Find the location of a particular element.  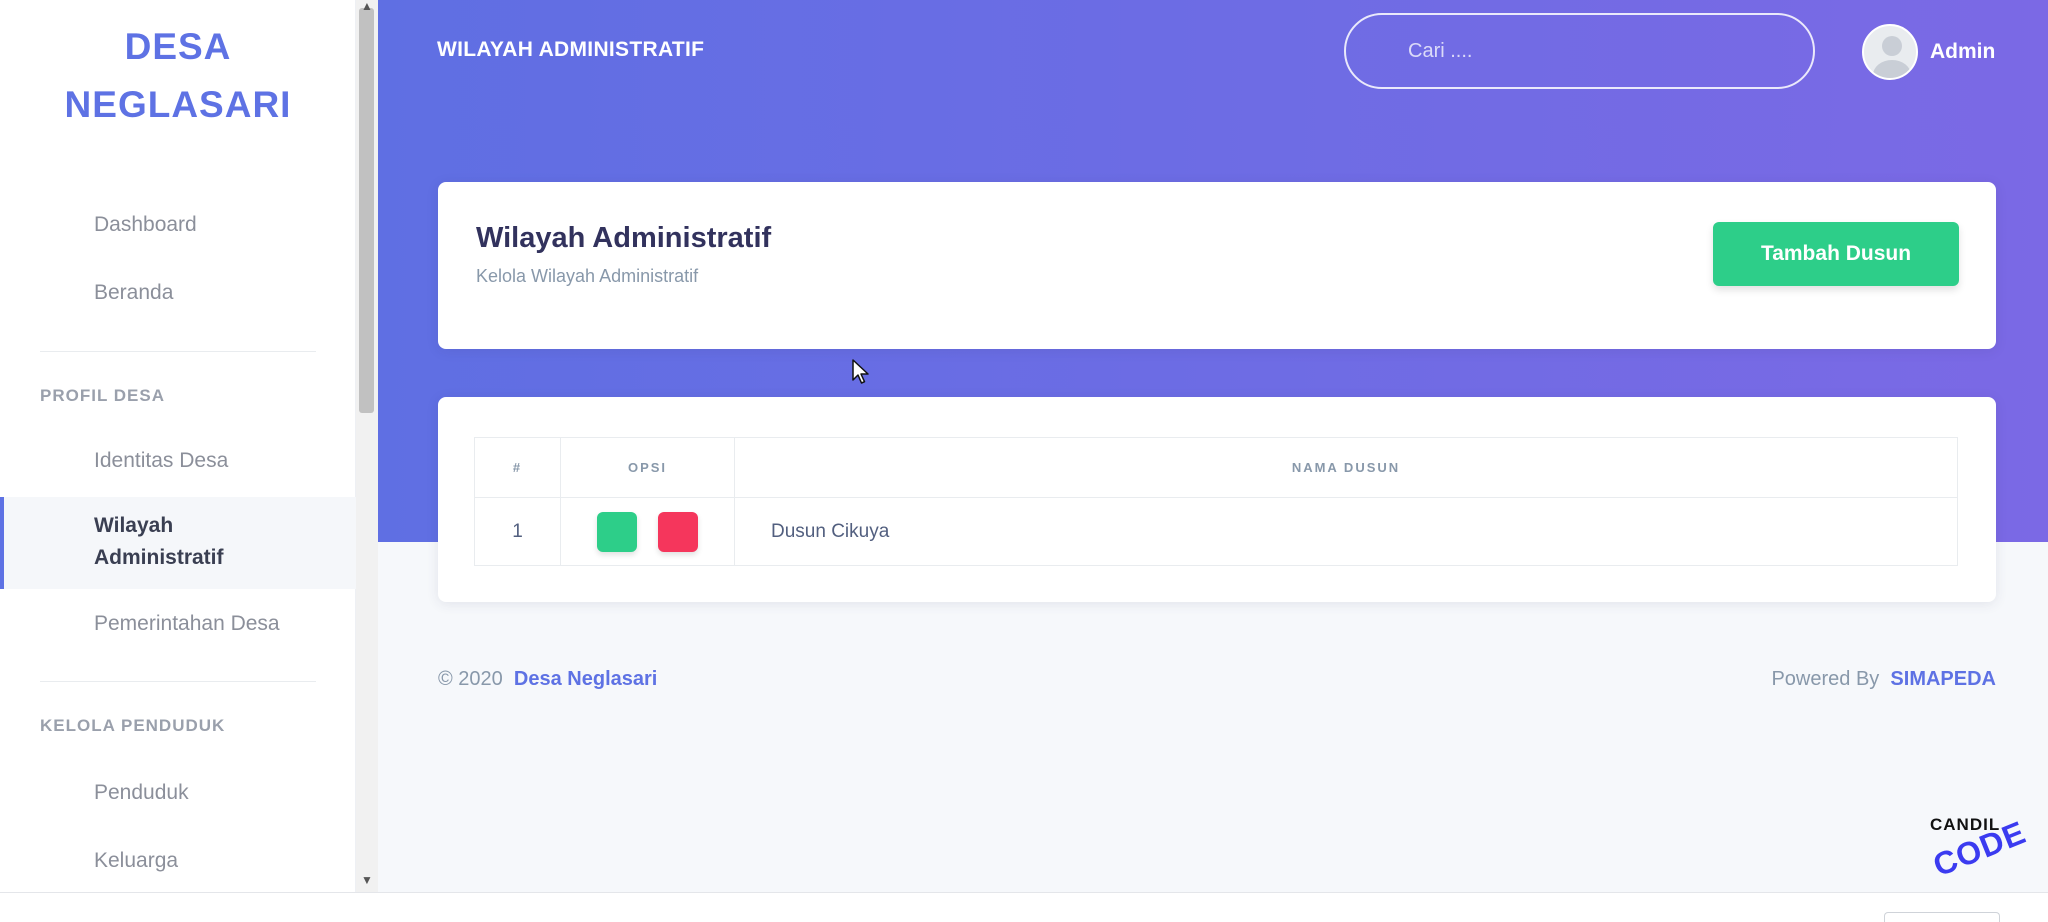

user-icon is located at coordinates (1892, 46).